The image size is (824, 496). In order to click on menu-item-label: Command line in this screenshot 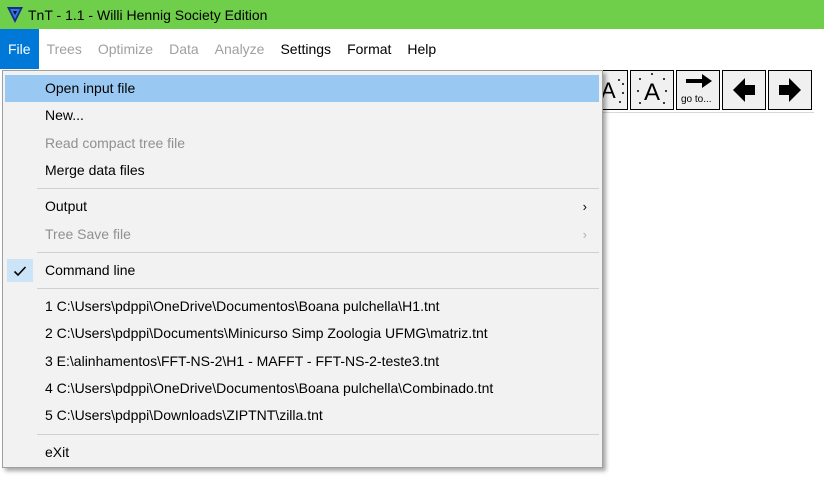, I will do `click(90, 270)`.